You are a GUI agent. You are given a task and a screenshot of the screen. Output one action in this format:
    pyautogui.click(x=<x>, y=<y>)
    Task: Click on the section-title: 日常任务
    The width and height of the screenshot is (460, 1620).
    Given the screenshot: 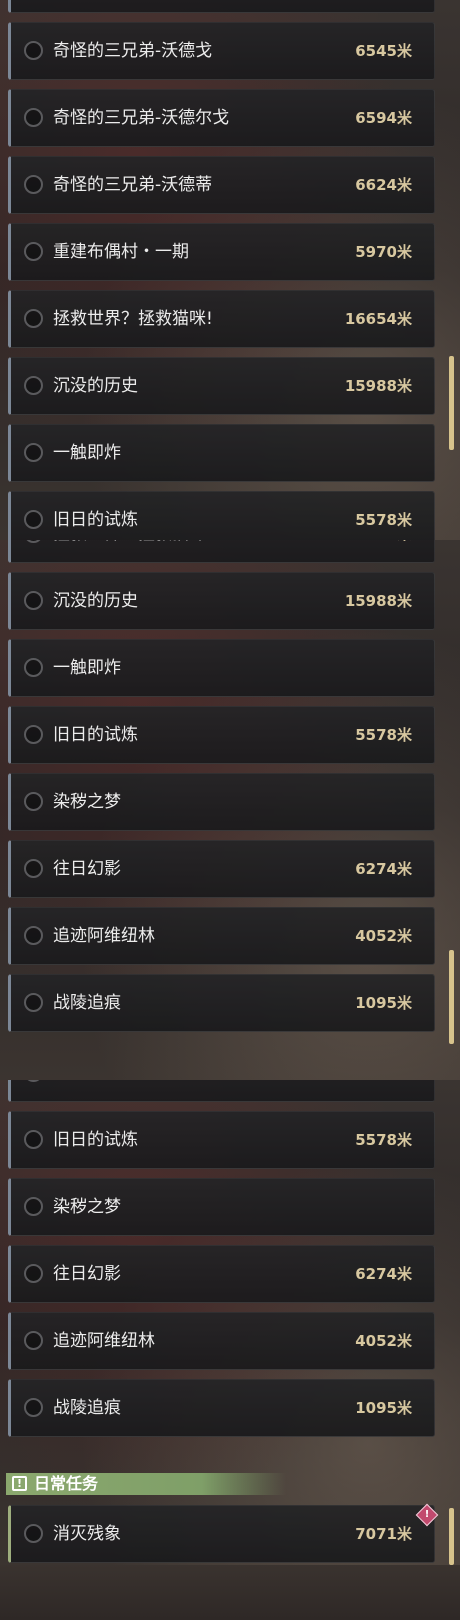 What is the action you would take?
    pyautogui.click(x=66, y=1483)
    